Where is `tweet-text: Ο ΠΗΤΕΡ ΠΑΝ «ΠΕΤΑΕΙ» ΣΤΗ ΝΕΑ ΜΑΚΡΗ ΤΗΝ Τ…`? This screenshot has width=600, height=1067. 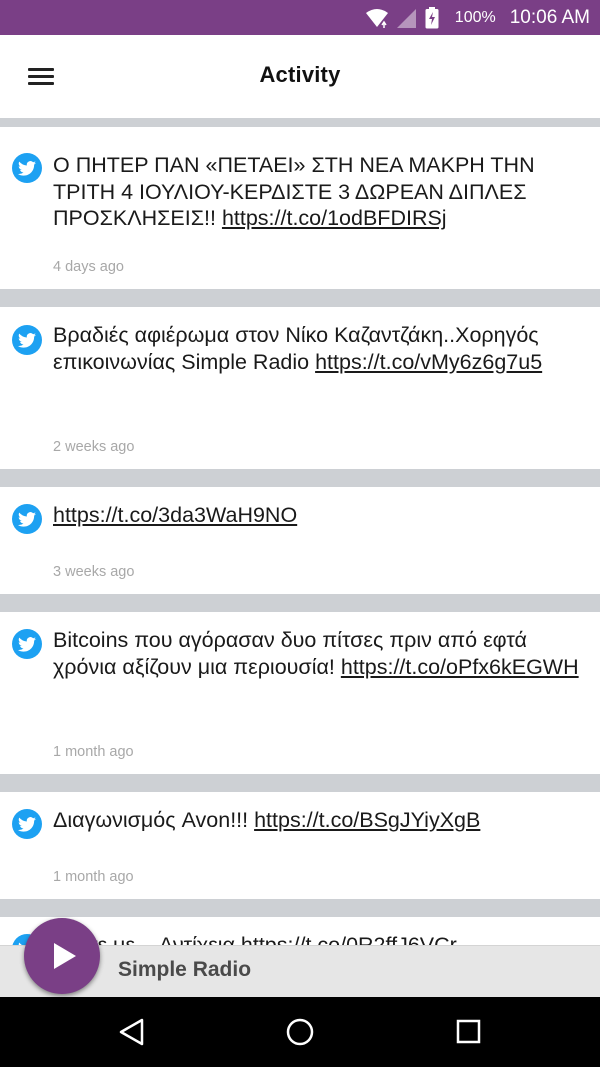
tweet-text: Ο ΠΗΤΕΡ ΠΑΝ «ΠΕΤΑΕΙ» ΣΤΗ ΝΕΑ ΜΑΚΡΗ ΤΗΝ Τ… is located at coordinates (316, 192).